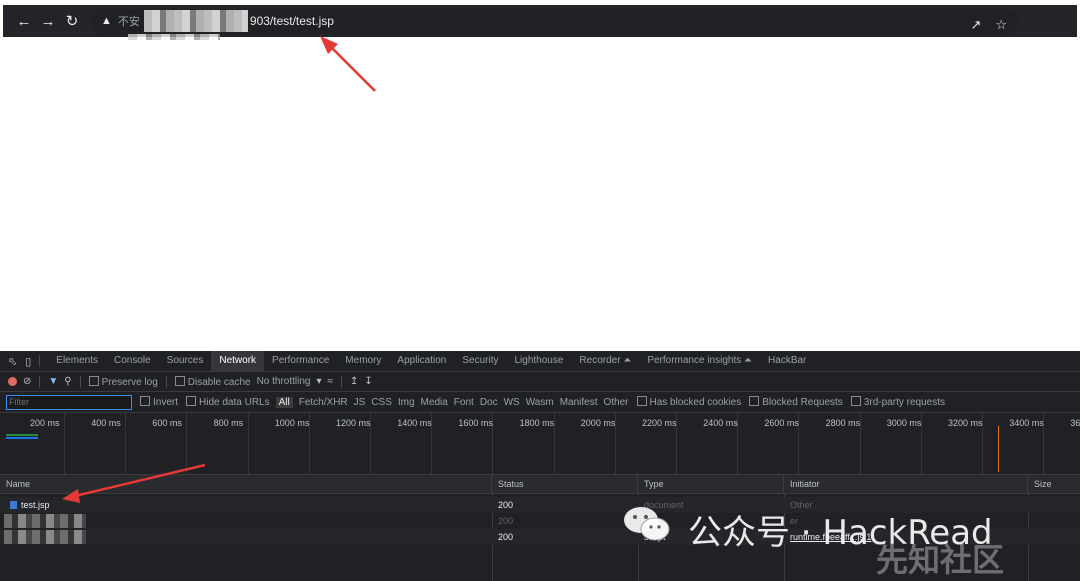 Image resolution: width=1080 pixels, height=581 pixels. What do you see at coordinates (246, 484) in the screenshot?
I see `col-header-name: Name` at bounding box center [246, 484].